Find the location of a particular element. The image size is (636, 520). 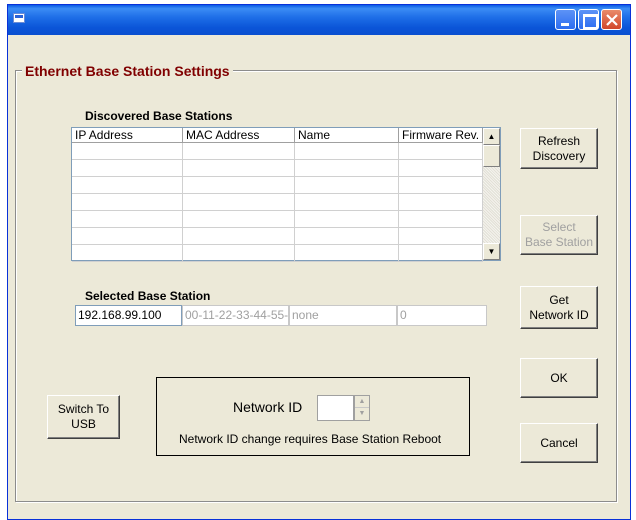

scroll-down-button: ▼ is located at coordinates (491, 251).